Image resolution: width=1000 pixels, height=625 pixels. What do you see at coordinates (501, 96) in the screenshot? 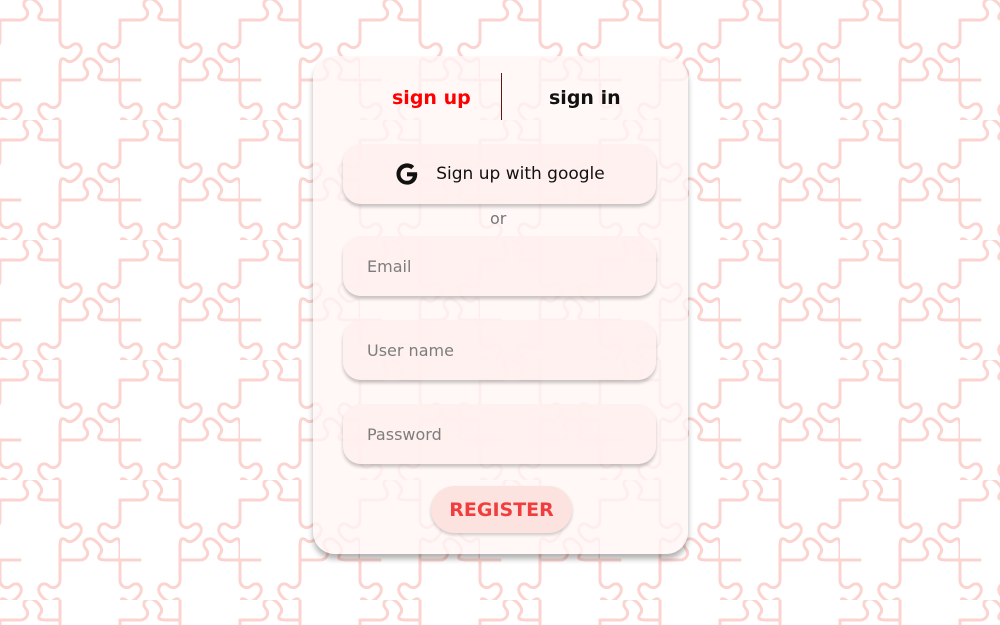
I see `tab-divider` at bounding box center [501, 96].